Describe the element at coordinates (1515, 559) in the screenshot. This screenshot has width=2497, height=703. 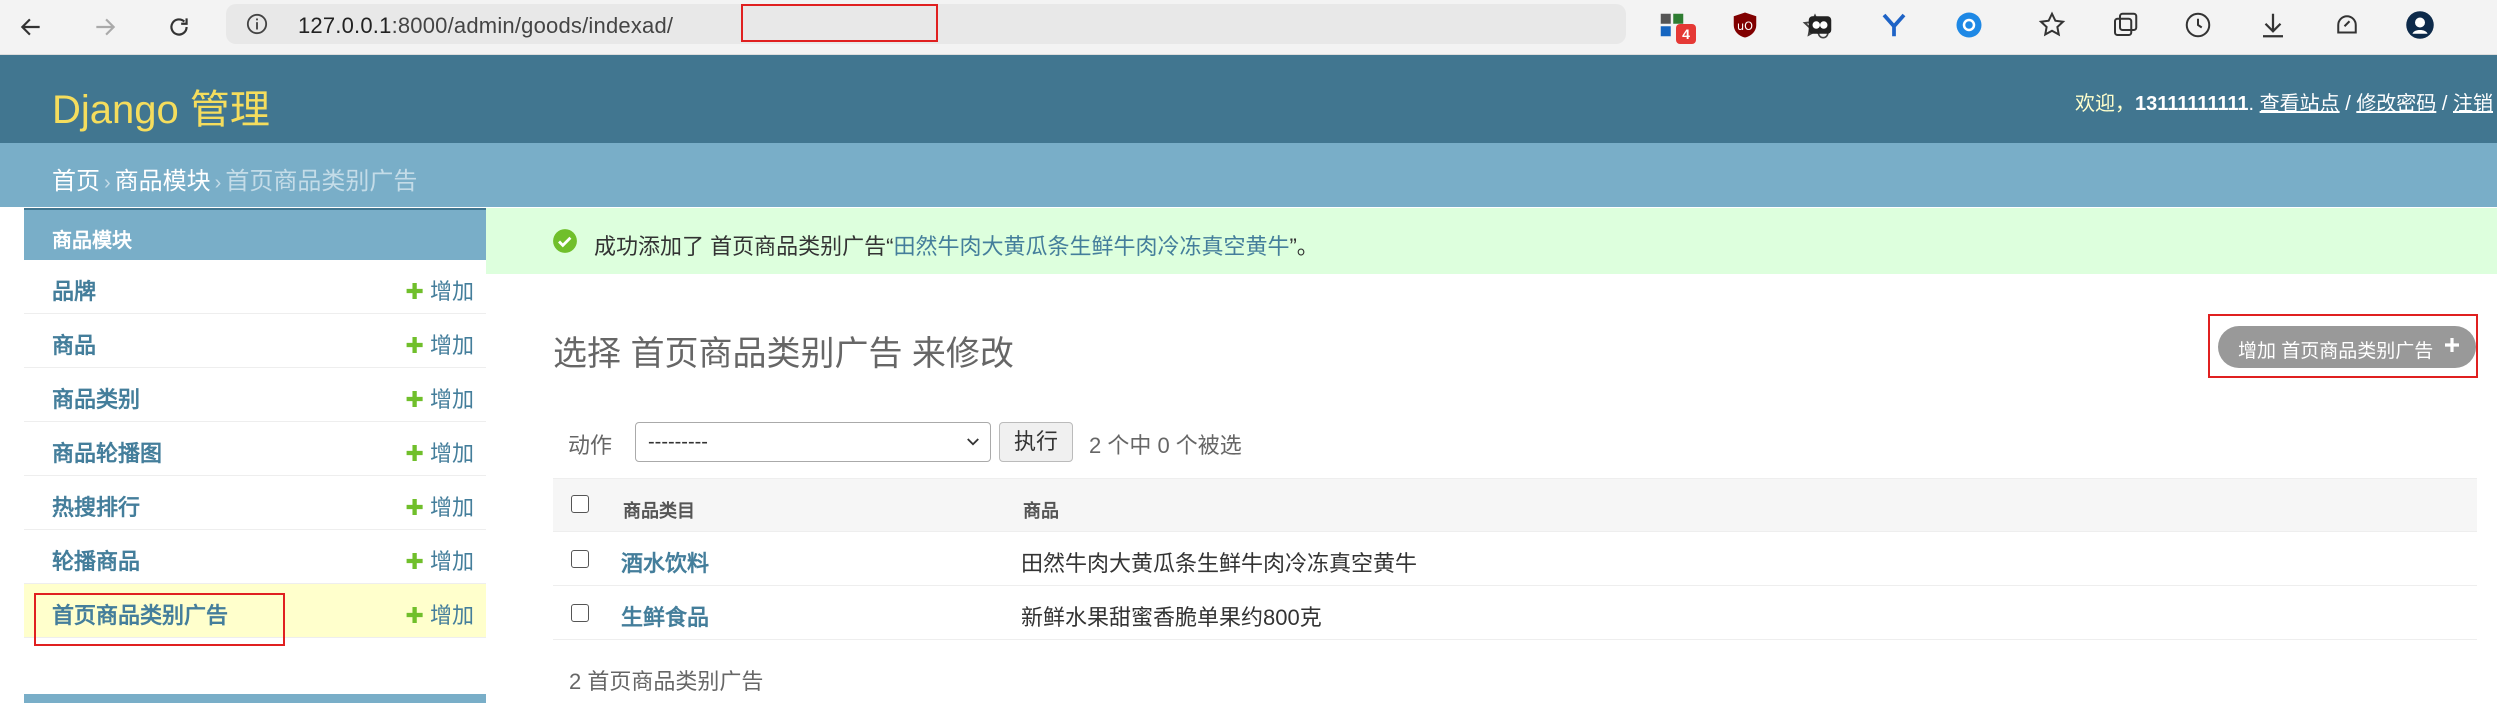
I see `table-row: 酒水饮料 田然牛肉大黄瓜条生鲜牛肉冷冻真空黄牛` at that location.